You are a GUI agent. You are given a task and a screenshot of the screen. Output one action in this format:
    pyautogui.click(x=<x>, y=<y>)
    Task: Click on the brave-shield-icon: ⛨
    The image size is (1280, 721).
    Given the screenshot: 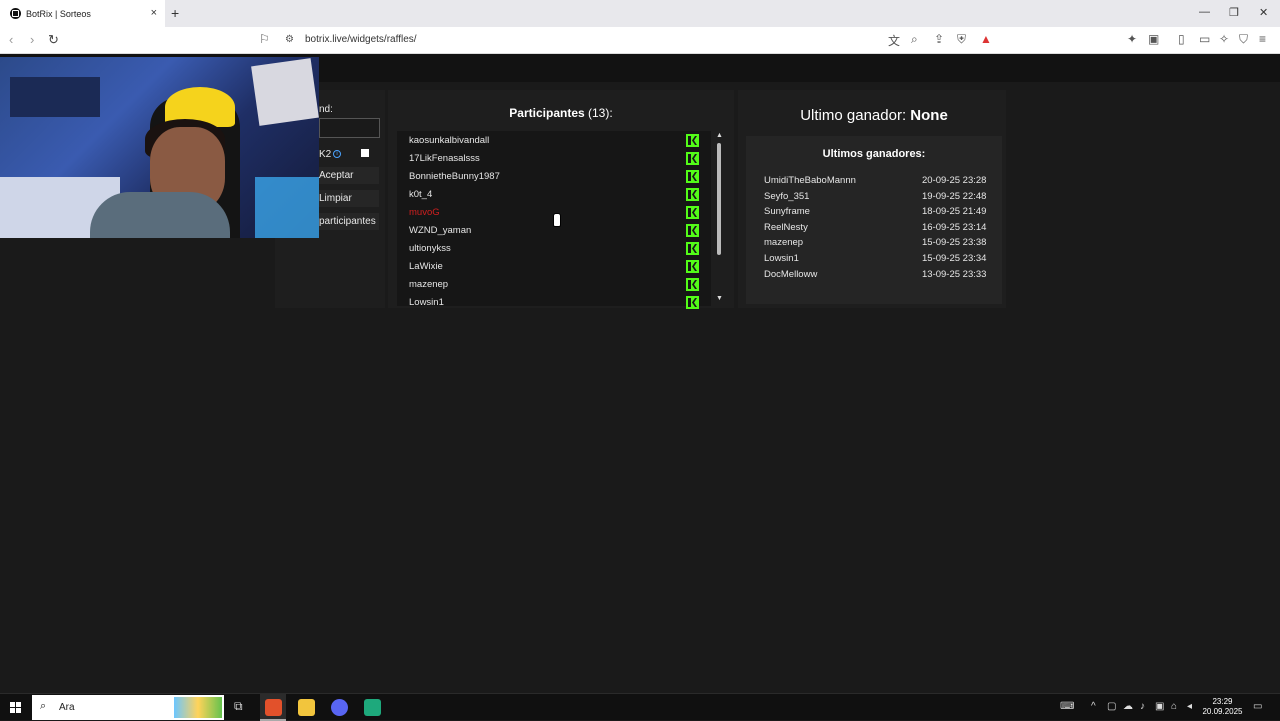 What is the action you would take?
    pyautogui.click(x=961, y=39)
    